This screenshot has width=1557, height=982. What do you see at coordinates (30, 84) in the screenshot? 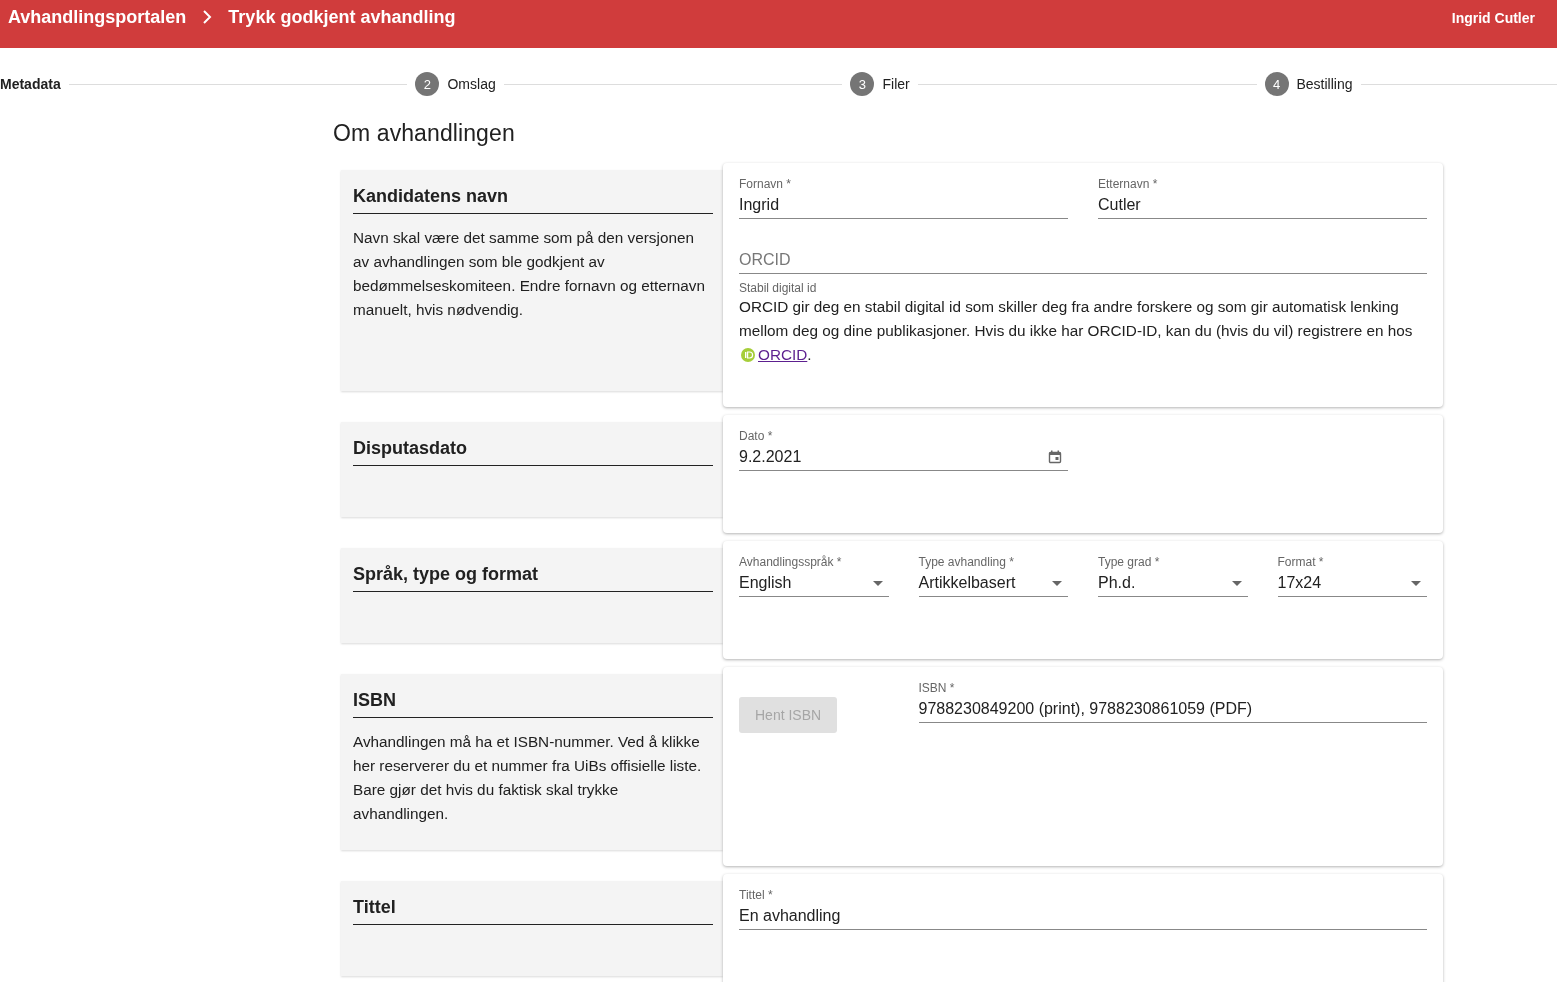
I see `step: Metadata` at bounding box center [30, 84].